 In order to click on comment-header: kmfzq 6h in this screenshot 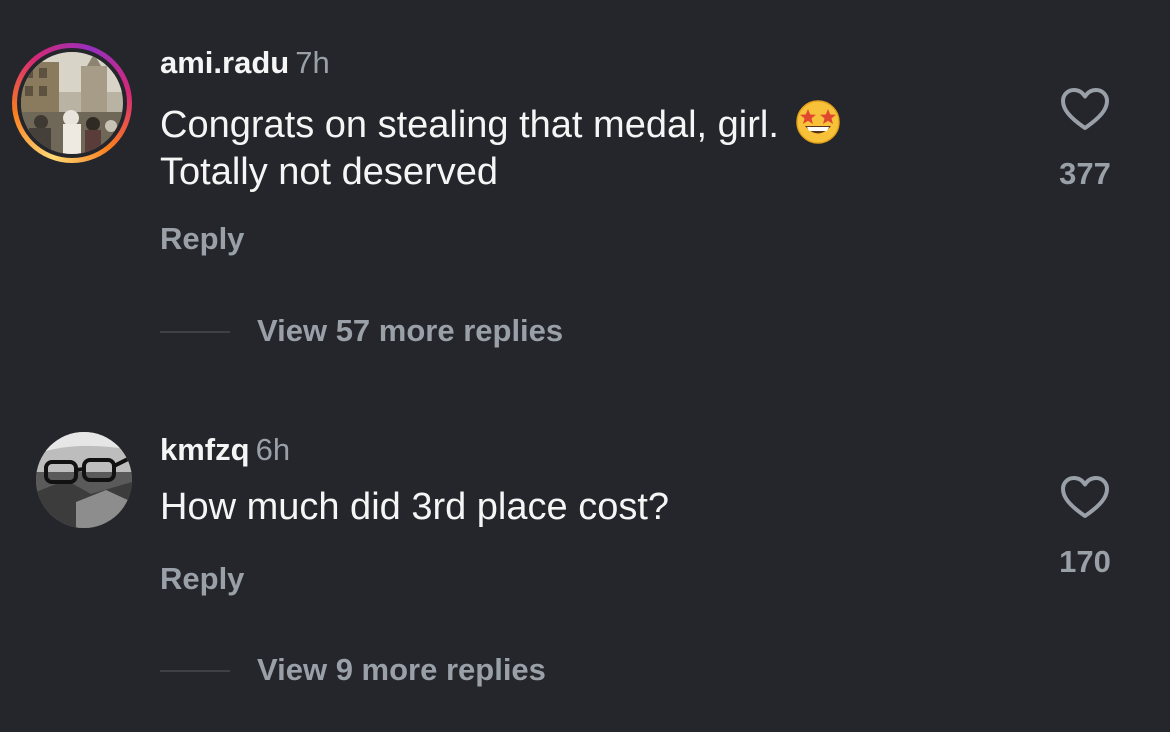, I will do `click(225, 450)`.